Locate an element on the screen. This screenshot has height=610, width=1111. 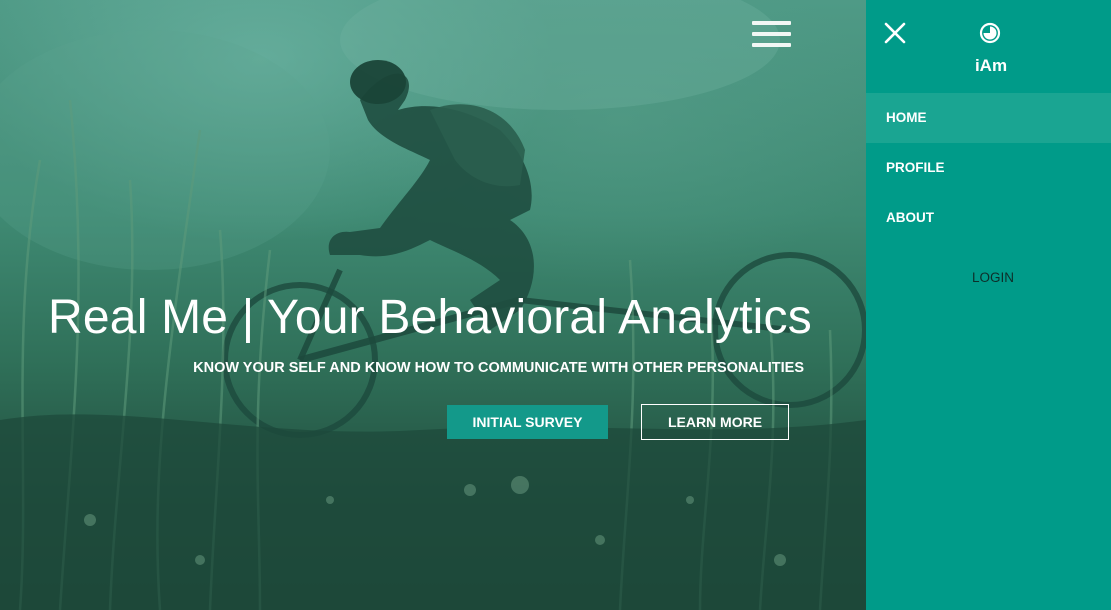
sidebar-item-about: ABOUT is located at coordinates (988, 218).